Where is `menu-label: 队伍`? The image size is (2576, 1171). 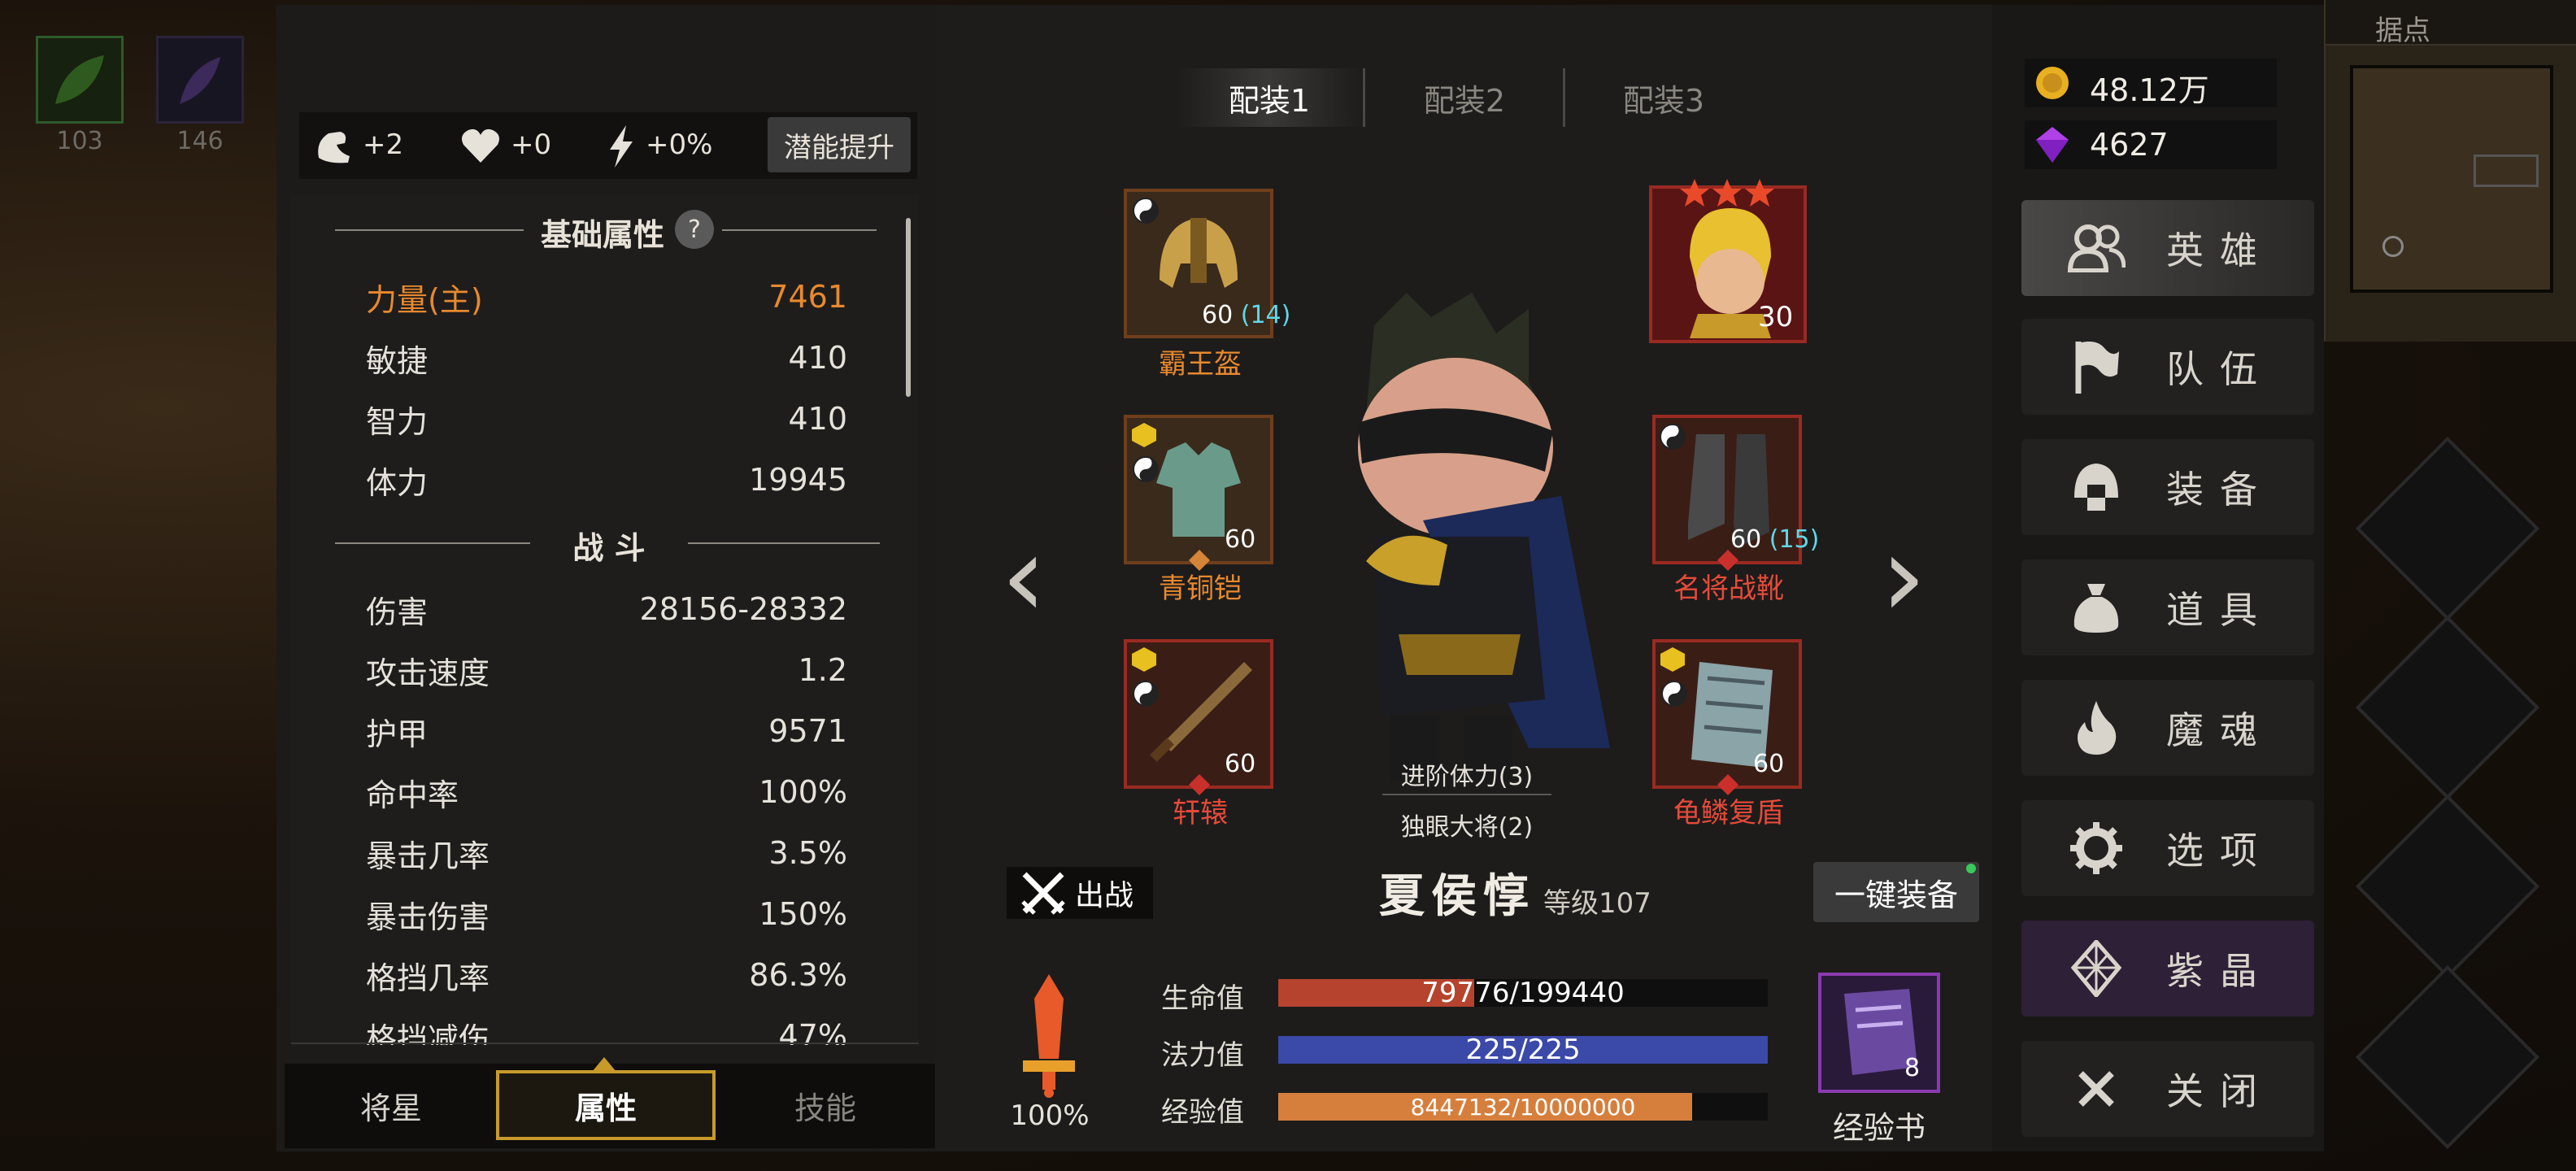 menu-label: 队伍 is located at coordinates (2220, 369).